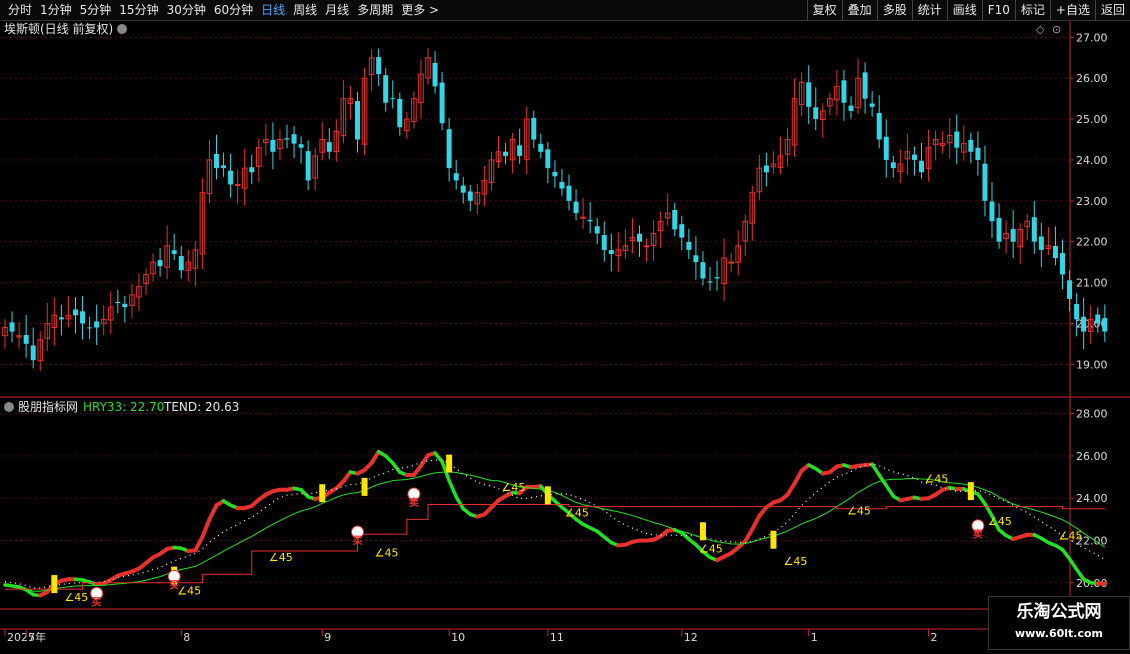 The width and height of the screenshot is (1130, 654). Describe the element at coordinates (1092, 242) in the screenshot. I see `main-ytick-label: 22.00` at that location.